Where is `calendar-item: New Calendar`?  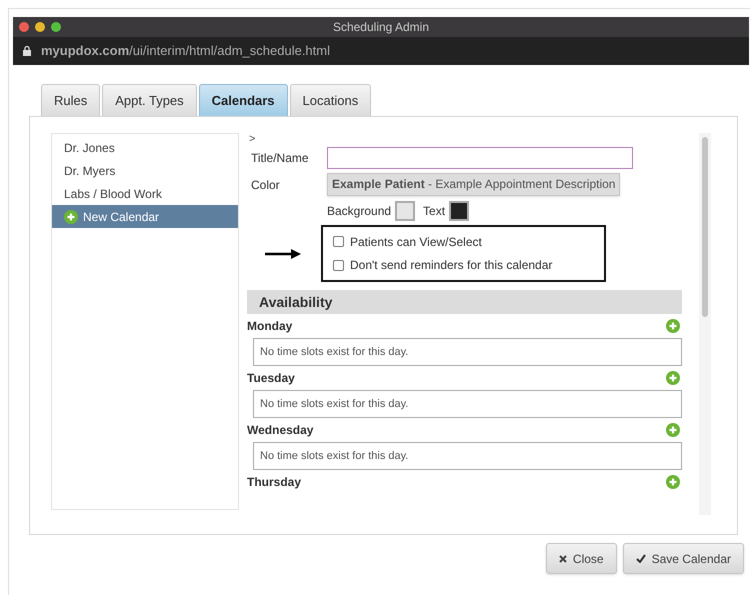
calendar-item: New Calendar is located at coordinates (145, 216).